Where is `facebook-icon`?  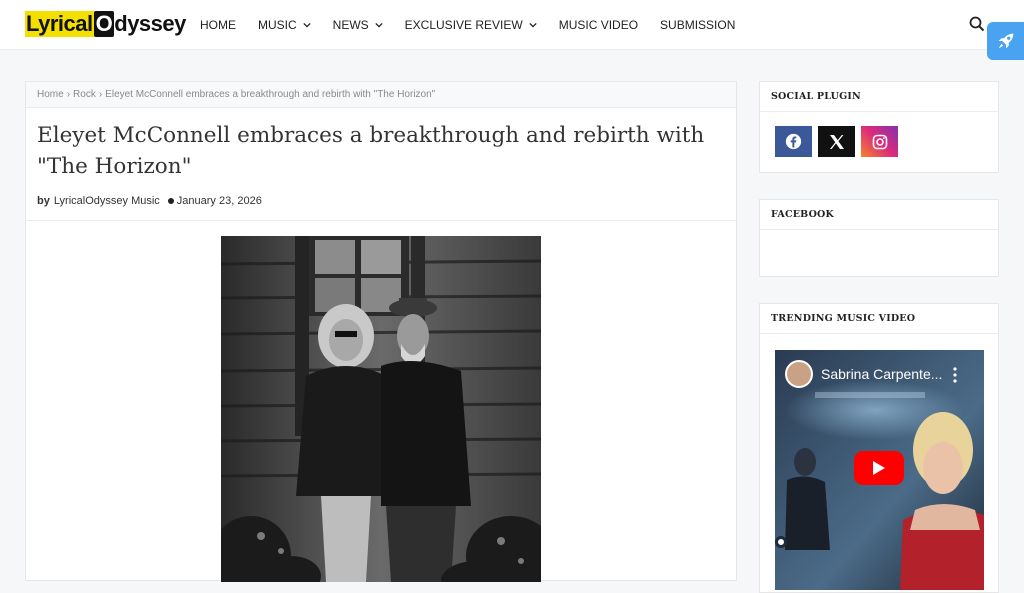
facebook-icon is located at coordinates (793, 141).